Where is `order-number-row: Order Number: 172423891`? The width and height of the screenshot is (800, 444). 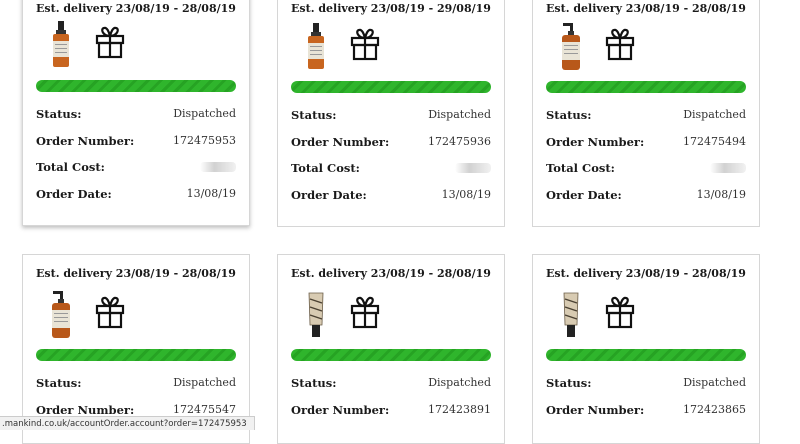 order-number-row: Order Number: 172423891 is located at coordinates (391, 410).